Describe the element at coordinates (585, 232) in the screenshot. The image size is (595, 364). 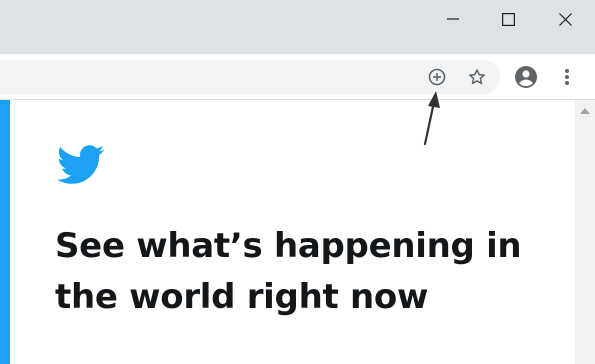
I see `vertical-scrollbar` at that location.